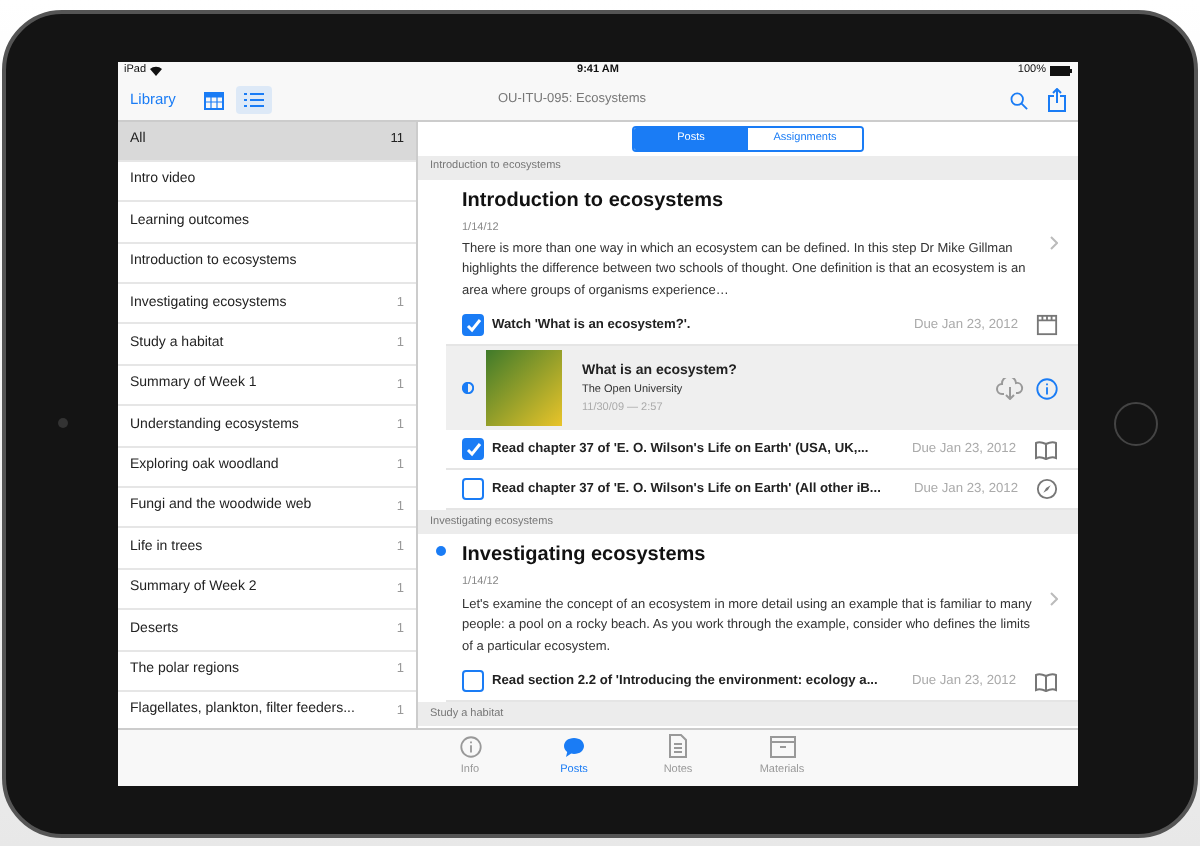 The image size is (1200, 846). Describe the element at coordinates (678, 746) in the screenshot. I see `document-icon` at that location.